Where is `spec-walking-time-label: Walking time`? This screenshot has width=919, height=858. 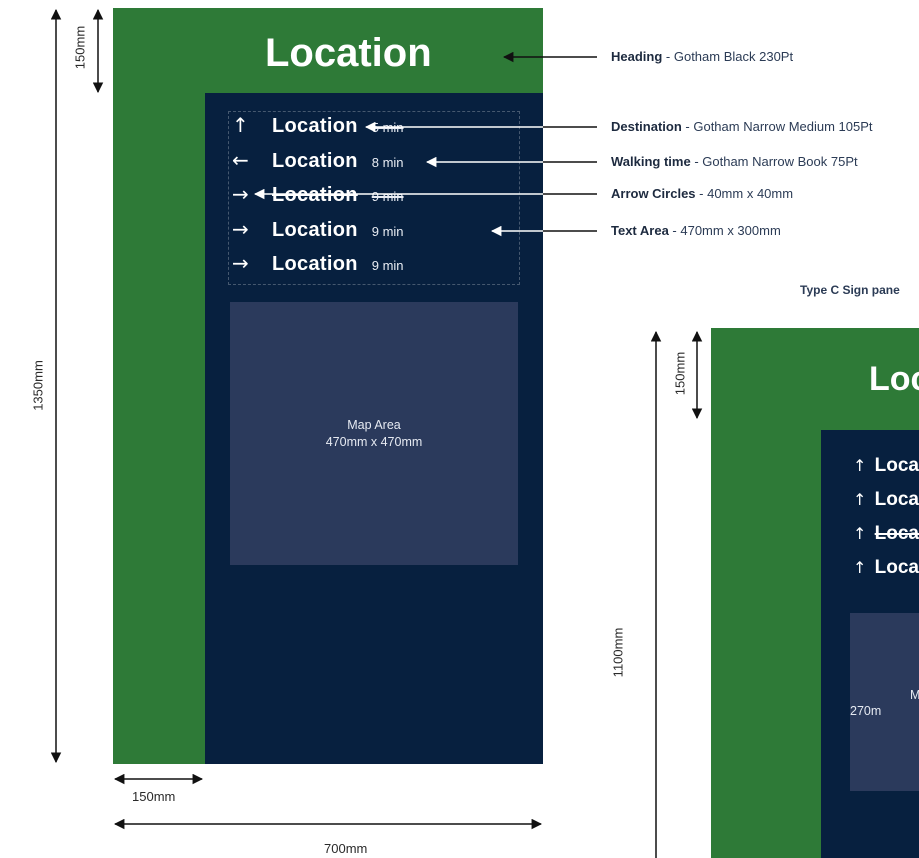 spec-walking-time-label: Walking time is located at coordinates (651, 161).